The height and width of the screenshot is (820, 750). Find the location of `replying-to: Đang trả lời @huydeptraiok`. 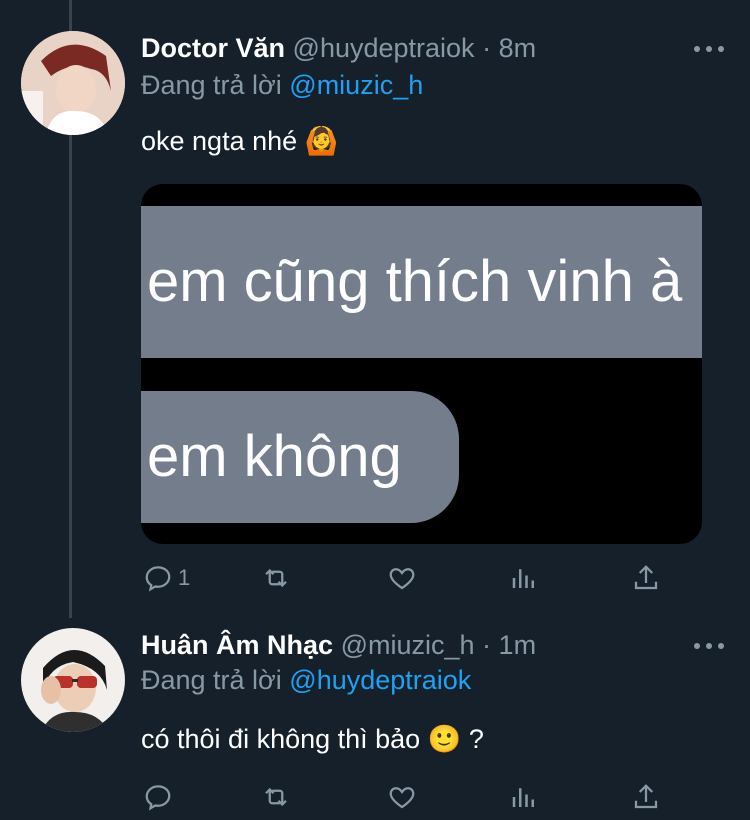

replying-to: Đang trả lời @huydeptraiok is located at coordinates (306, 680).